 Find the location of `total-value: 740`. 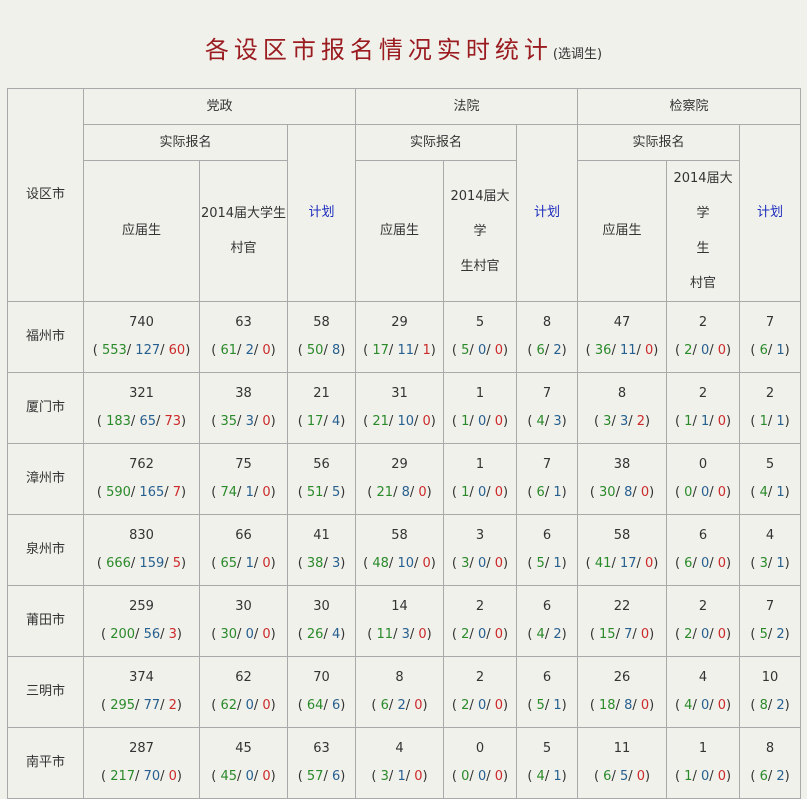

total-value: 740 is located at coordinates (141, 322).